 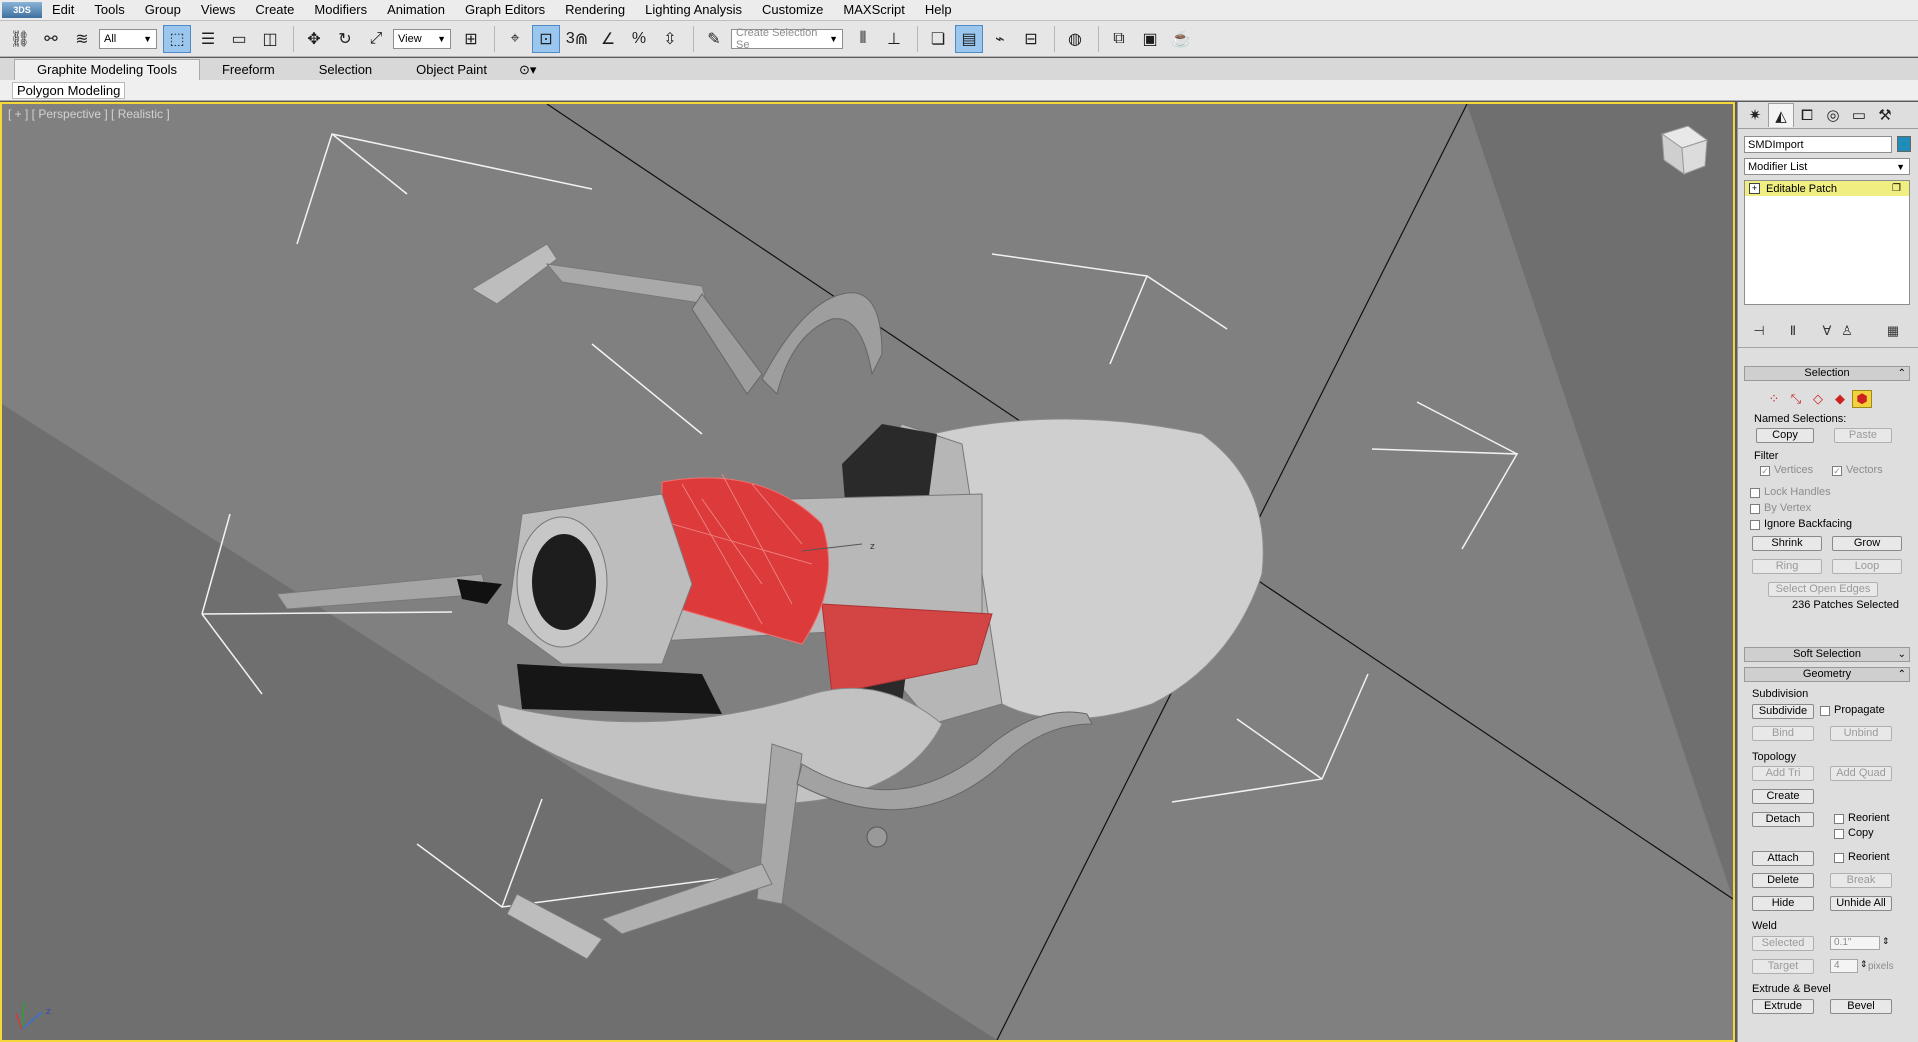 What do you see at coordinates (1783, 711) in the screenshot?
I see `subdivide-button: Subdivide` at bounding box center [1783, 711].